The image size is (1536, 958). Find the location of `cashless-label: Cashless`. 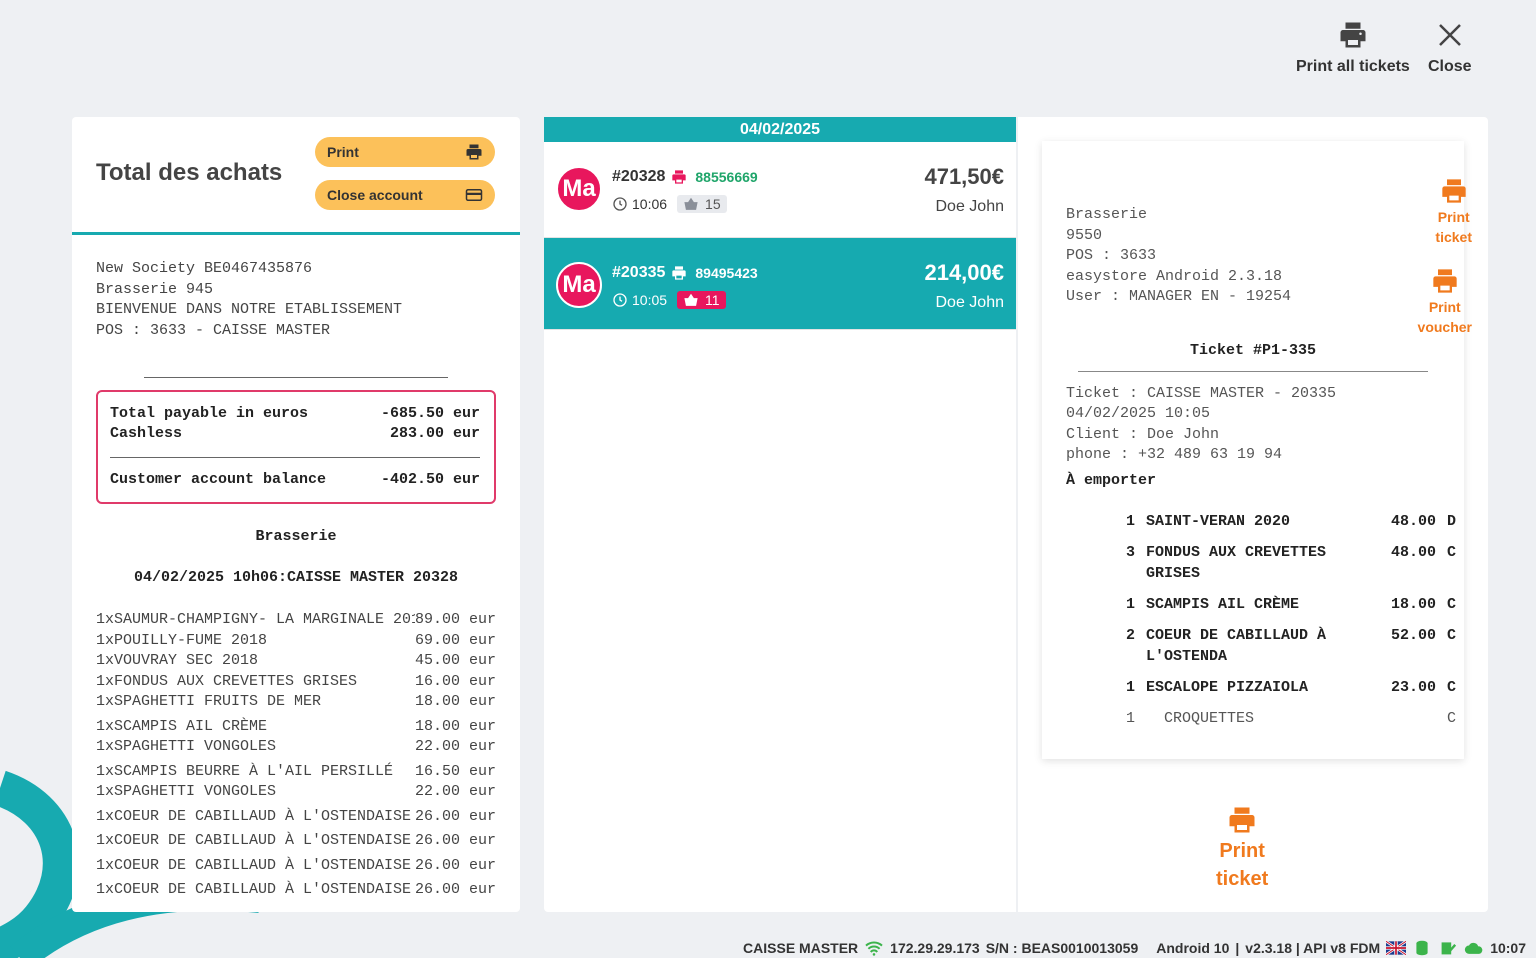

cashless-label: Cashless is located at coordinates (146, 433).